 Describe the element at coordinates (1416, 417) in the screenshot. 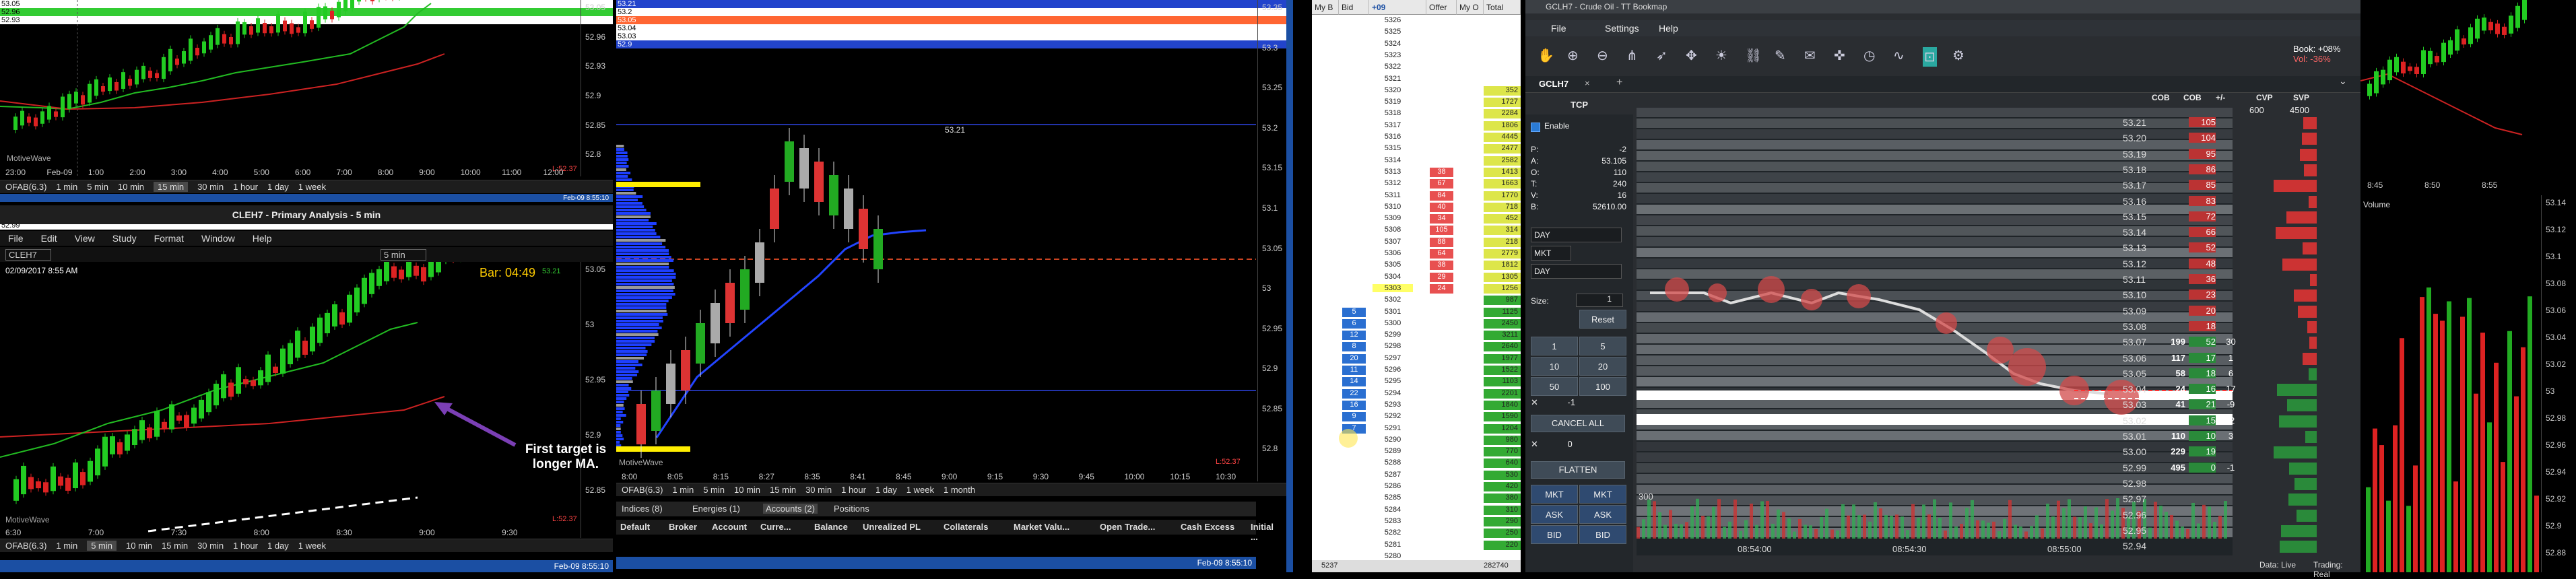

I see `ladder-row: 5292 9 1590` at that location.